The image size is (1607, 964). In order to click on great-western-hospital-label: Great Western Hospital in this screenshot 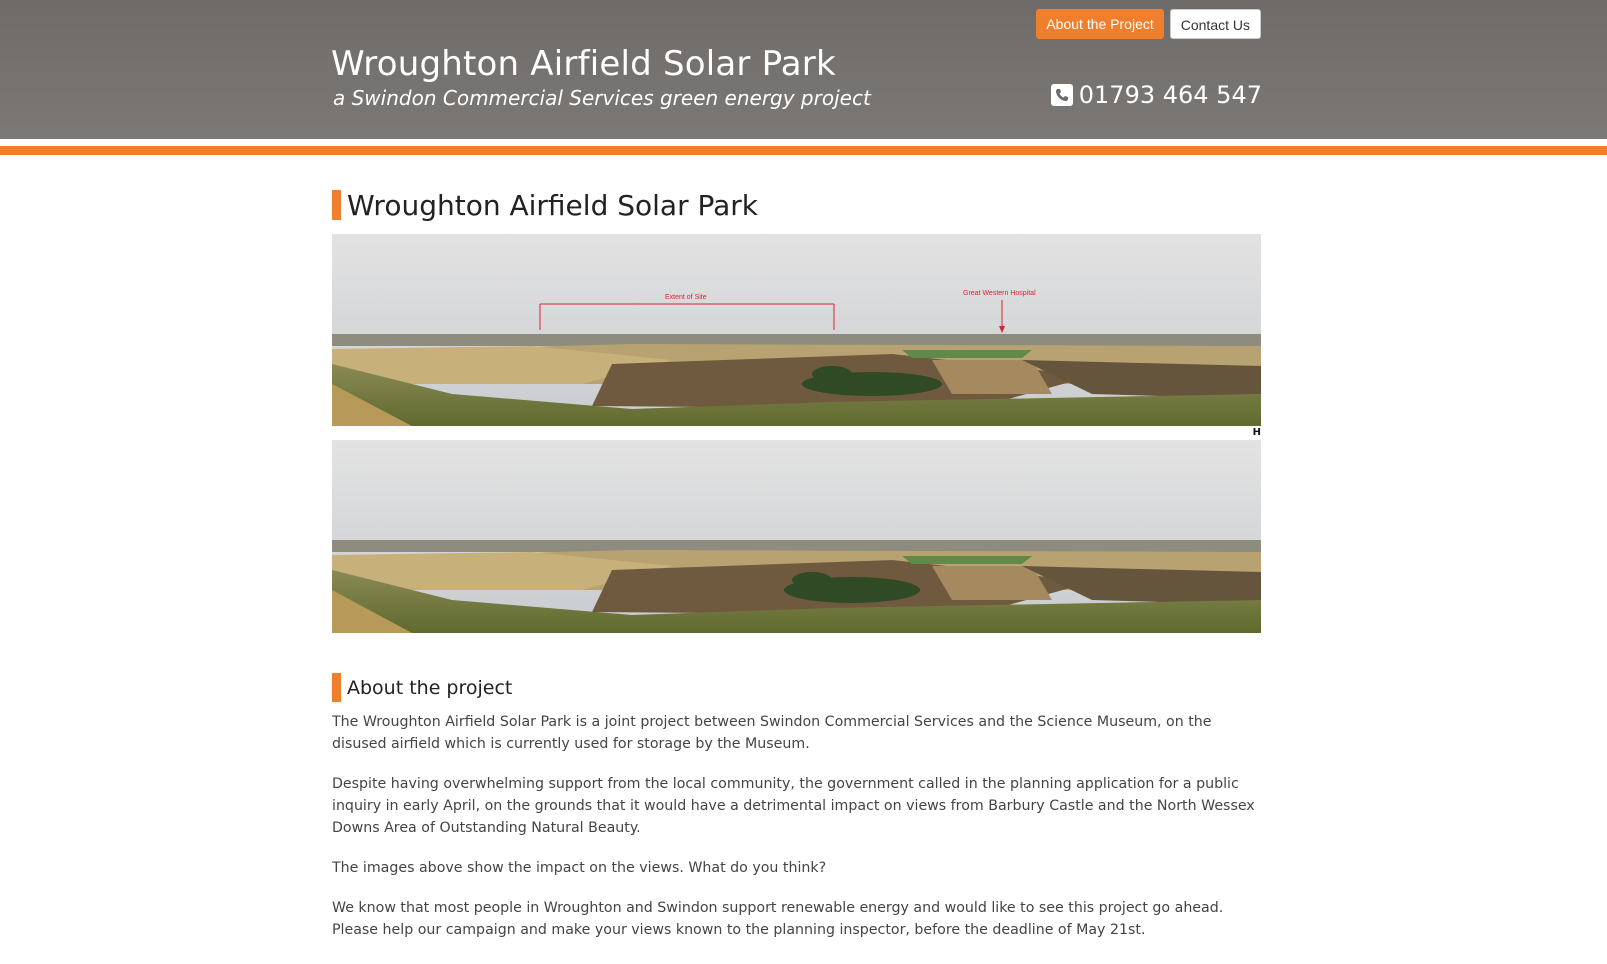, I will do `click(999, 293)`.